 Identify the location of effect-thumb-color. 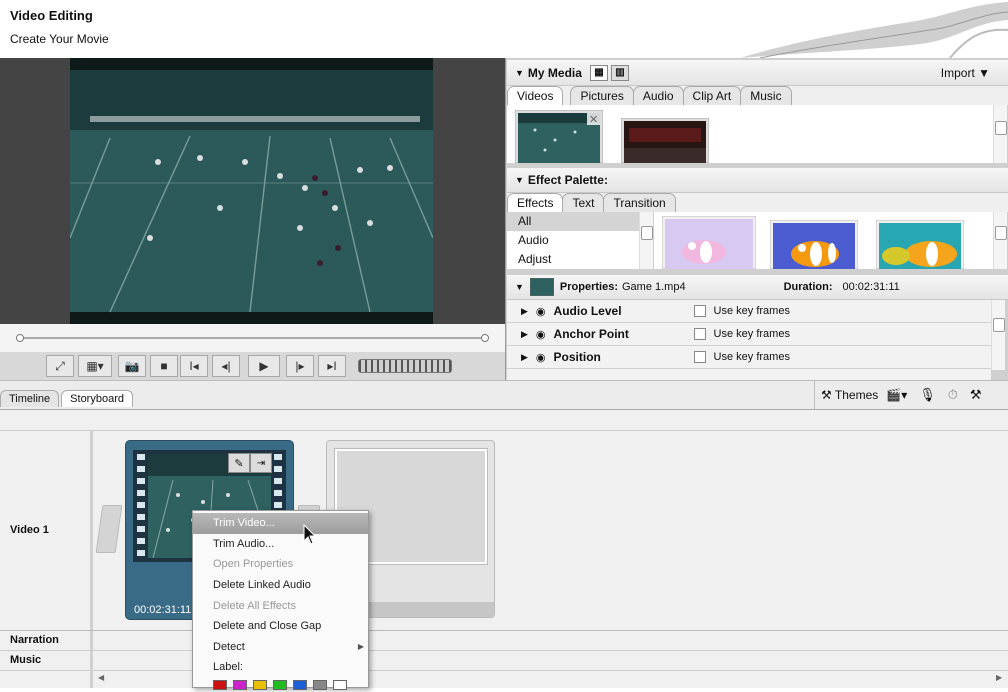
(920, 244).